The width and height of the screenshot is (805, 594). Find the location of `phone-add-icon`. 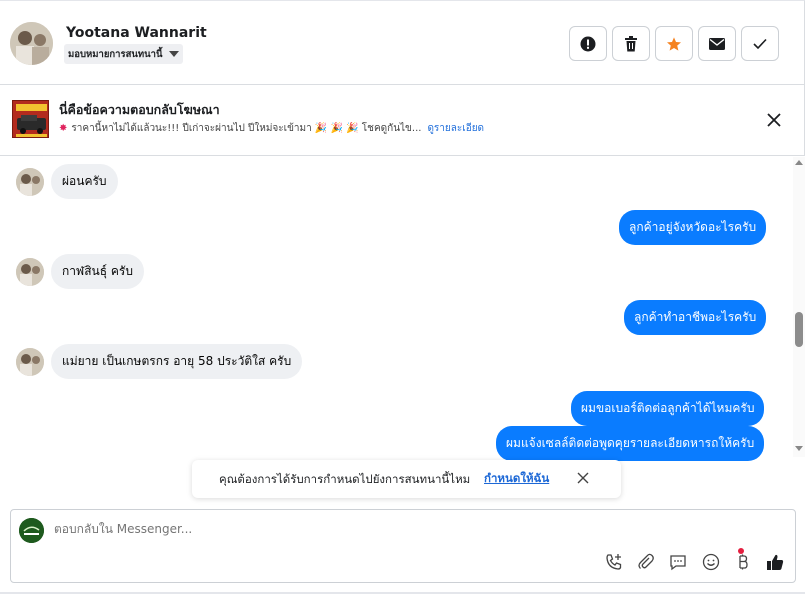

phone-add-icon is located at coordinates (614, 562).